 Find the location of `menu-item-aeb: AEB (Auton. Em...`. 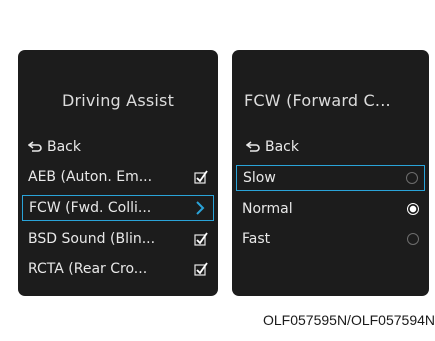

menu-item-aeb: AEB (Auton. Em... is located at coordinates (118, 177).